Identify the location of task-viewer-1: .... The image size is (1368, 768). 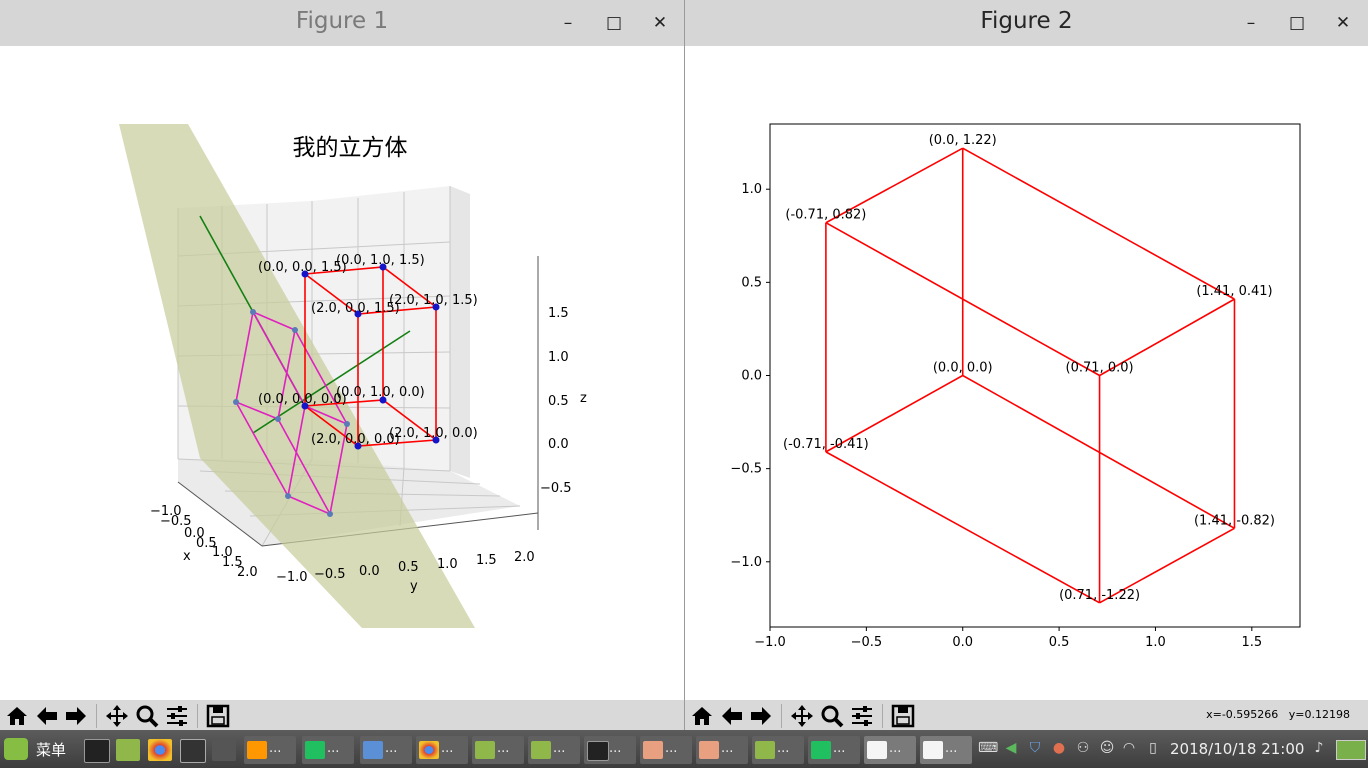
(666, 750).